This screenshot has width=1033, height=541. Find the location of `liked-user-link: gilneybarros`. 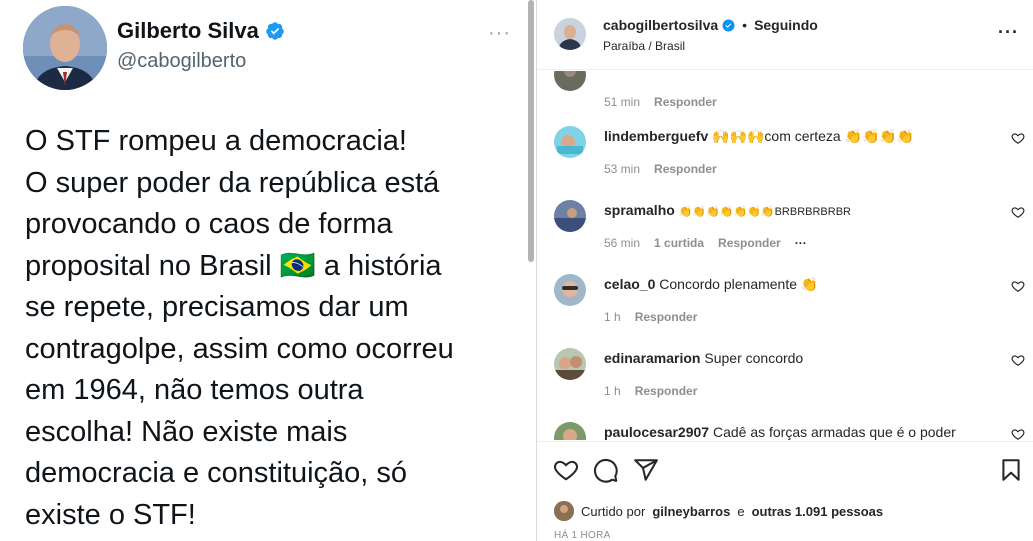

liked-user-link: gilneybarros is located at coordinates (691, 511).